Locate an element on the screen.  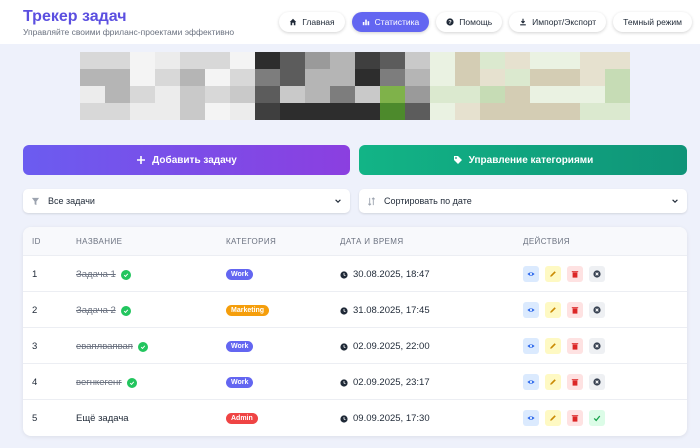
nav-import-export-button: Импорт/Экспорт is located at coordinates (558, 22).